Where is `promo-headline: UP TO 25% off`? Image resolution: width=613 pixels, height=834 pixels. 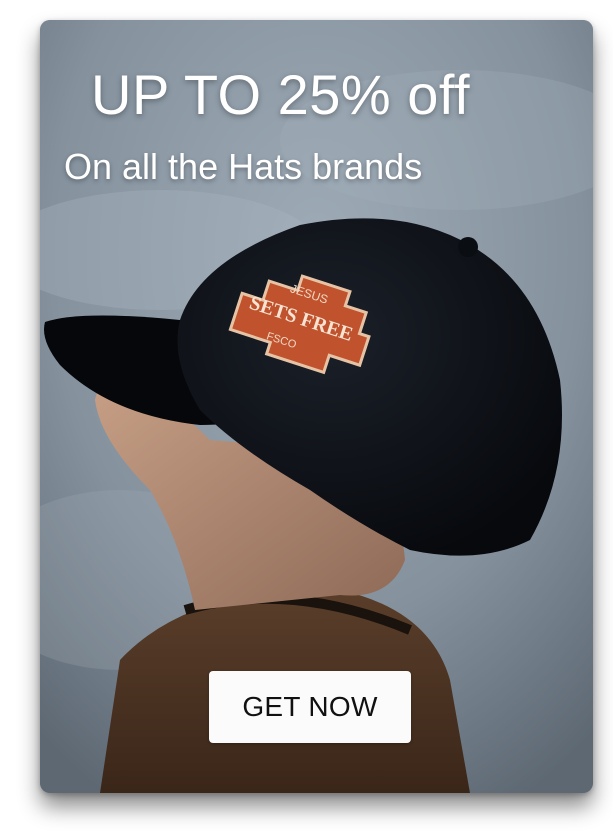 promo-headline: UP TO 25% off is located at coordinates (281, 94).